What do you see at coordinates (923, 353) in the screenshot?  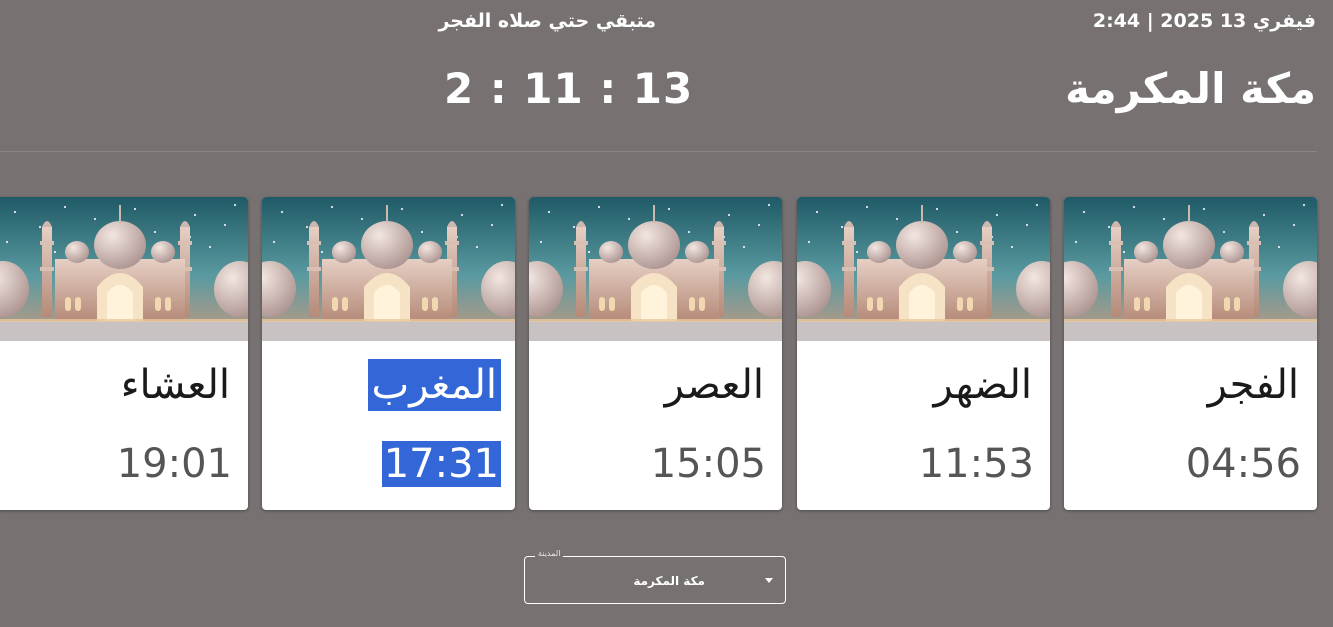 I see `prayer-card-dhuhr: الضهر 11:53` at bounding box center [923, 353].